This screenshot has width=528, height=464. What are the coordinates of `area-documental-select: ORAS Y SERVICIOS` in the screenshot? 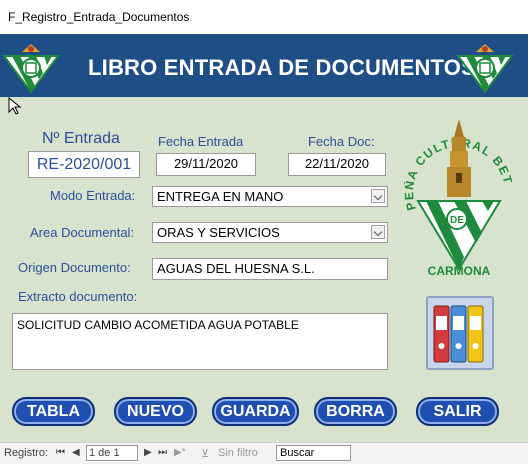 It's located at (270, 232).